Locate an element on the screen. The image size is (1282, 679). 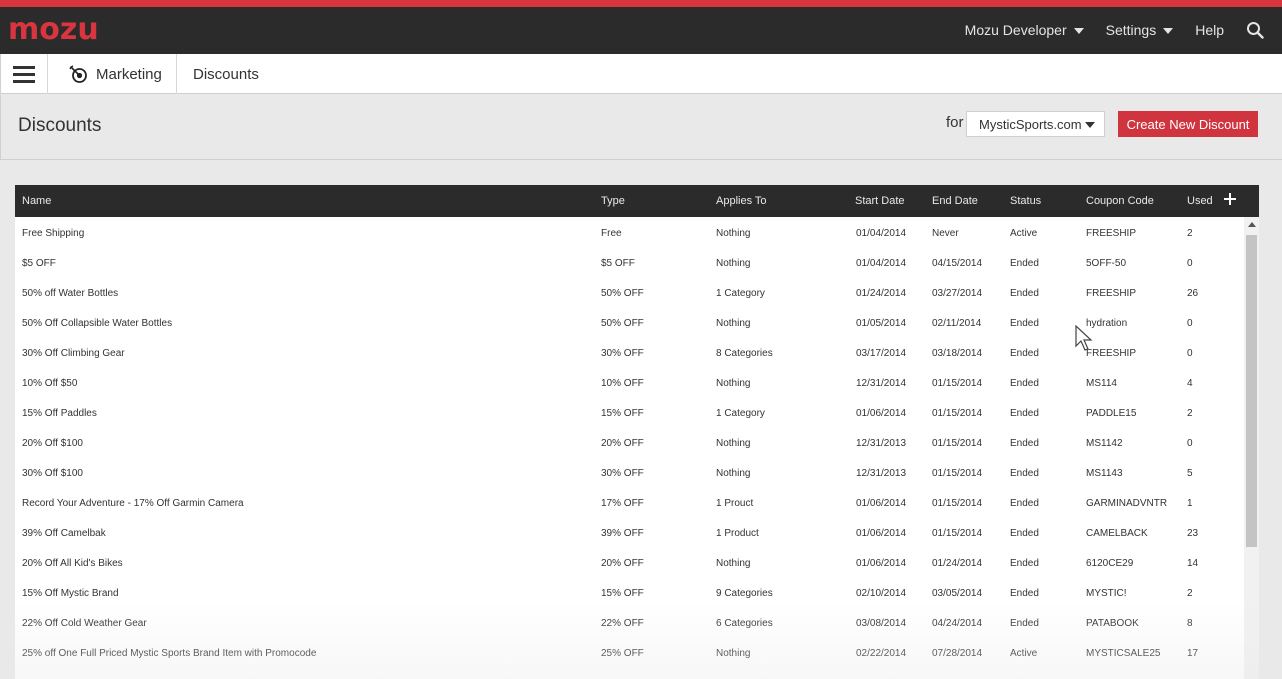
cell-applies-to: 8 Categories is located at coordinates (744, 353).